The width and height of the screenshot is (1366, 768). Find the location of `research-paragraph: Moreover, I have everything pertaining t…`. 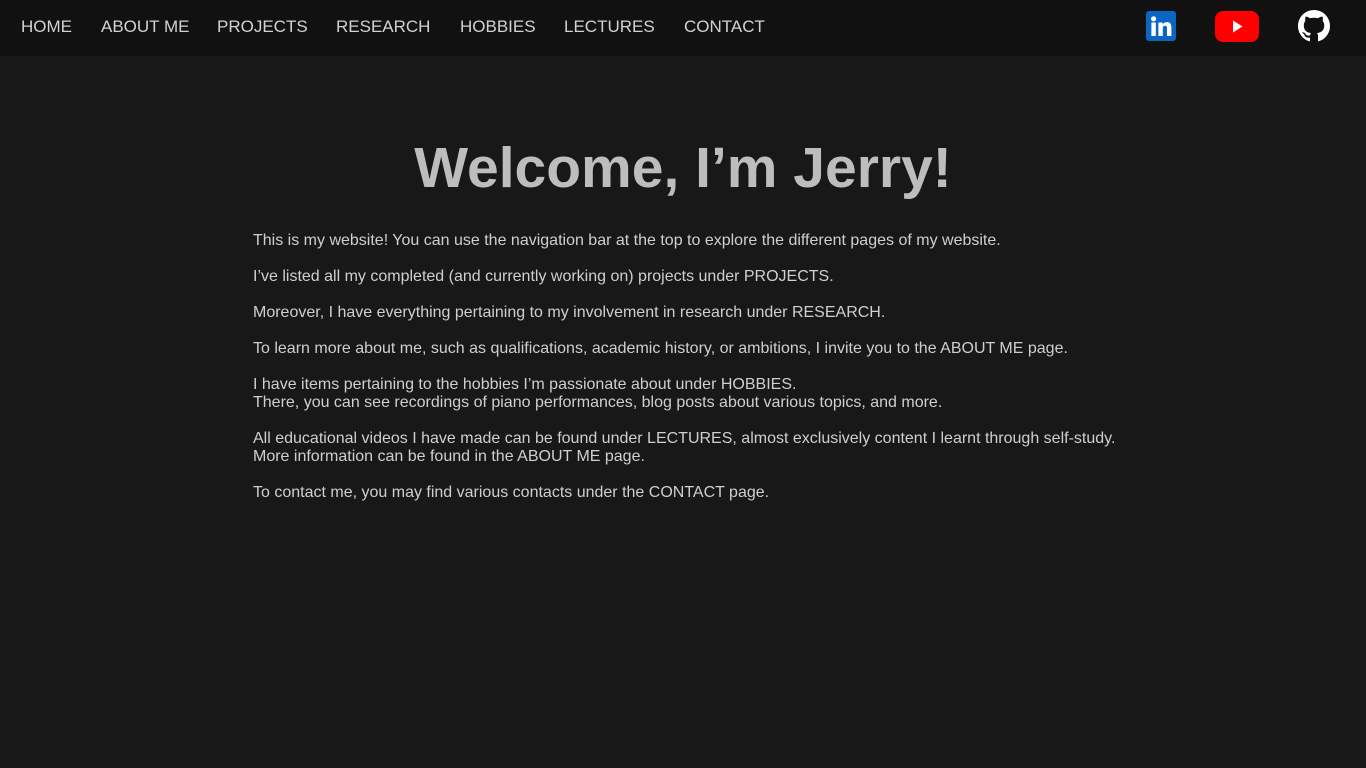

research-paragraph: Moreover, I have everything pertaining t… is located at coordinates (703, 313).